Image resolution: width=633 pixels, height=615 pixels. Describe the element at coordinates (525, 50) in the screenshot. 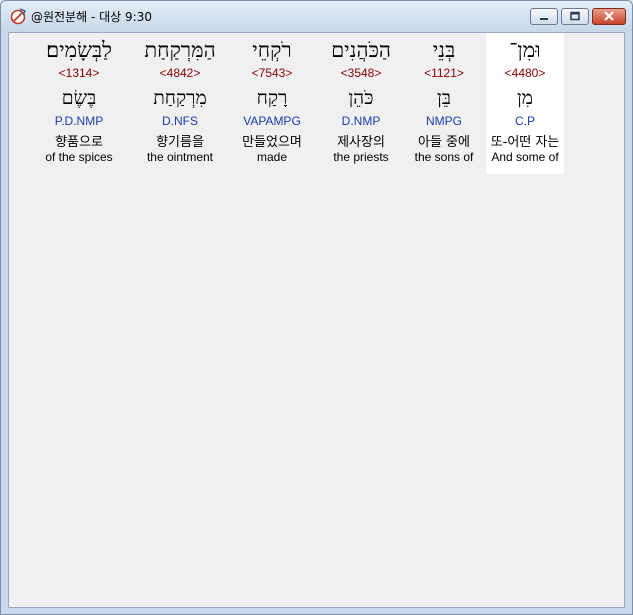

I see `hebrew-word: וּמִן־` at that location.